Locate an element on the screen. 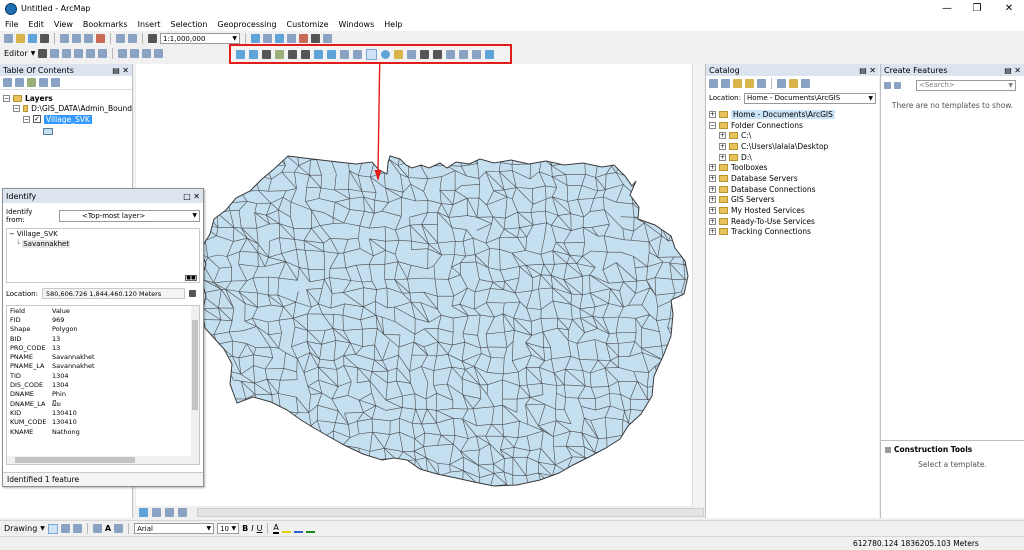 This screenshot has width=1024, height=550. map-horizontal-scrollbar is located at coordinates (450, 512).